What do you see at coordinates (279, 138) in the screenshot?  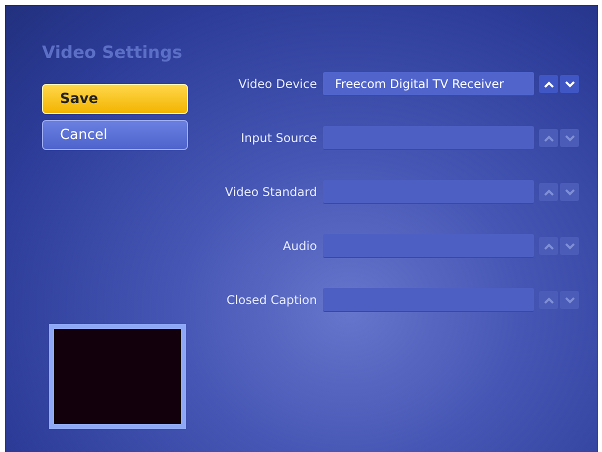 I see `setting-label: Input Source` at bounding box center [279, 138].